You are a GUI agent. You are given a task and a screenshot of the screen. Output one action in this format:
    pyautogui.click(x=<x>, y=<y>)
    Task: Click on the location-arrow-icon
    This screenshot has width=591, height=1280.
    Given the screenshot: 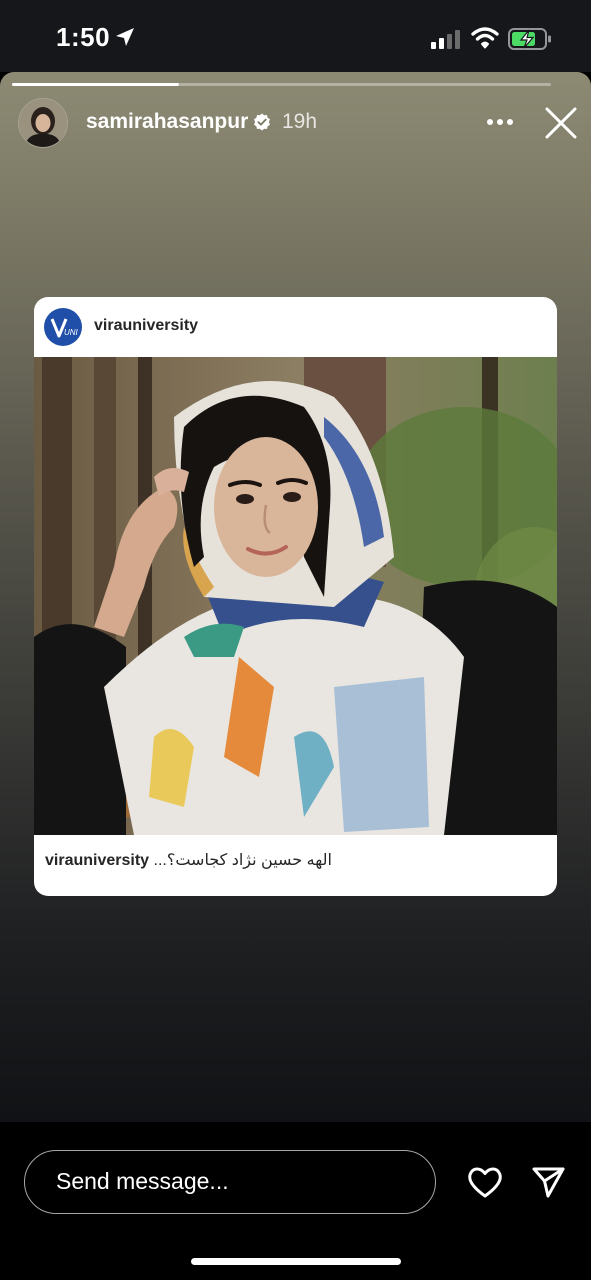 What is the action you would take?
    pyautogui.click(x=125, y=37)
    